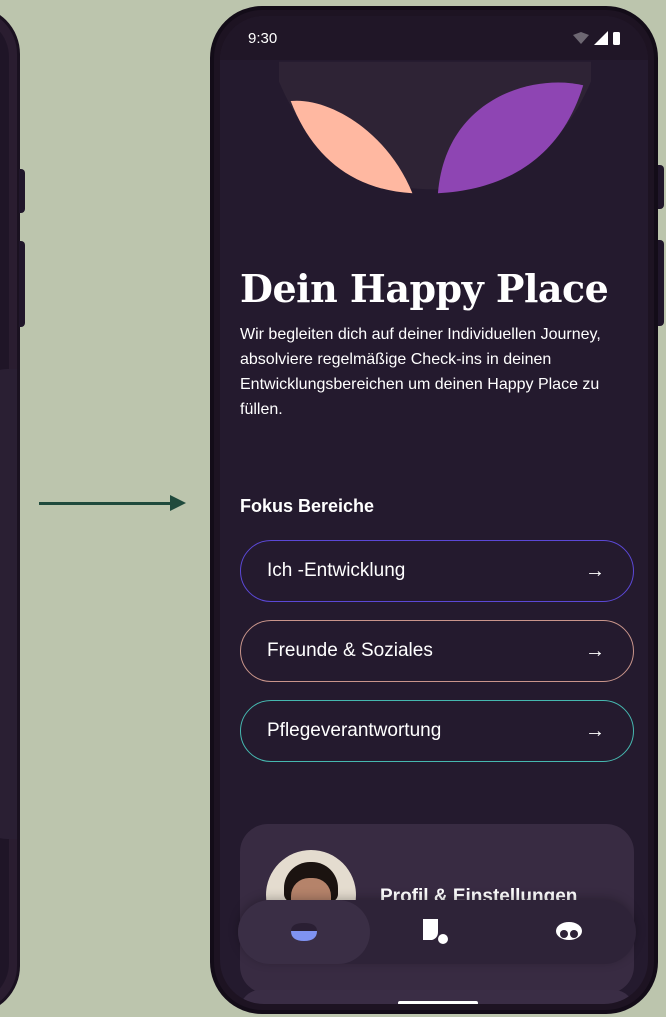 This screenshot has height=1017, width=666. I want to click on focus-button-ich-entwicklung: Ich -Entwicklung →, so click(437, 571).